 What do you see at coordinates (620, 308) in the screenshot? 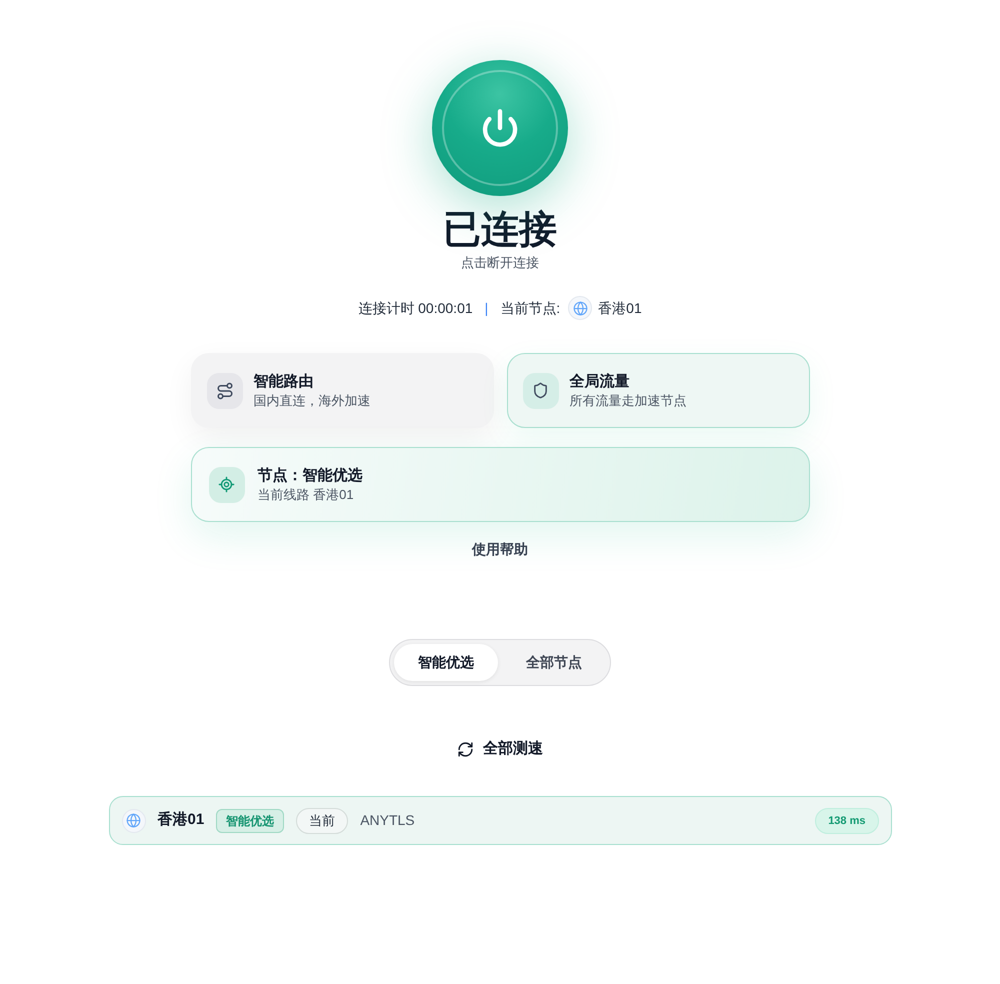
I see `current-node-name: 香港01` at bounding box center [620, 308].